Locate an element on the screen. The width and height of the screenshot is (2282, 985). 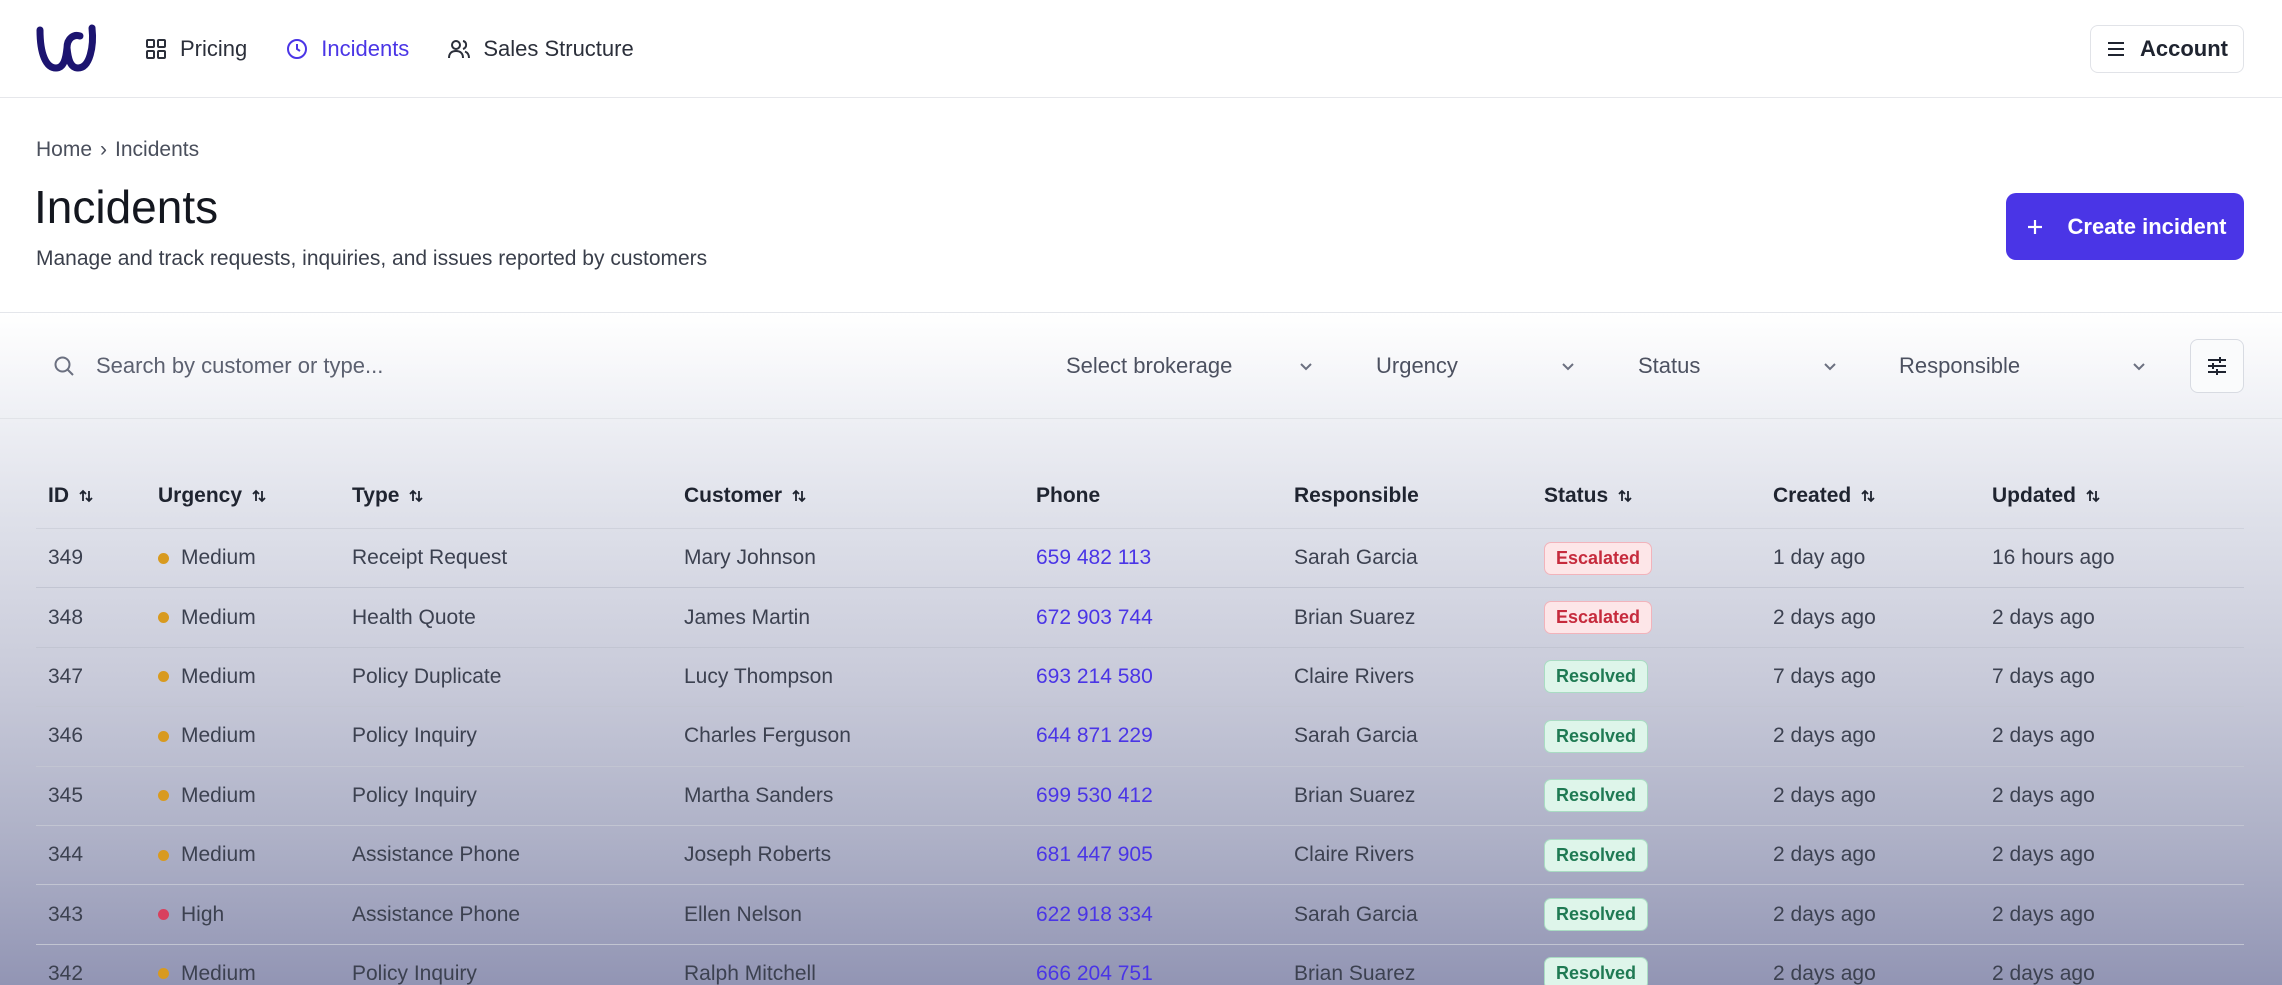
column-header-label: Phone is located at coordinates (1068, 495).